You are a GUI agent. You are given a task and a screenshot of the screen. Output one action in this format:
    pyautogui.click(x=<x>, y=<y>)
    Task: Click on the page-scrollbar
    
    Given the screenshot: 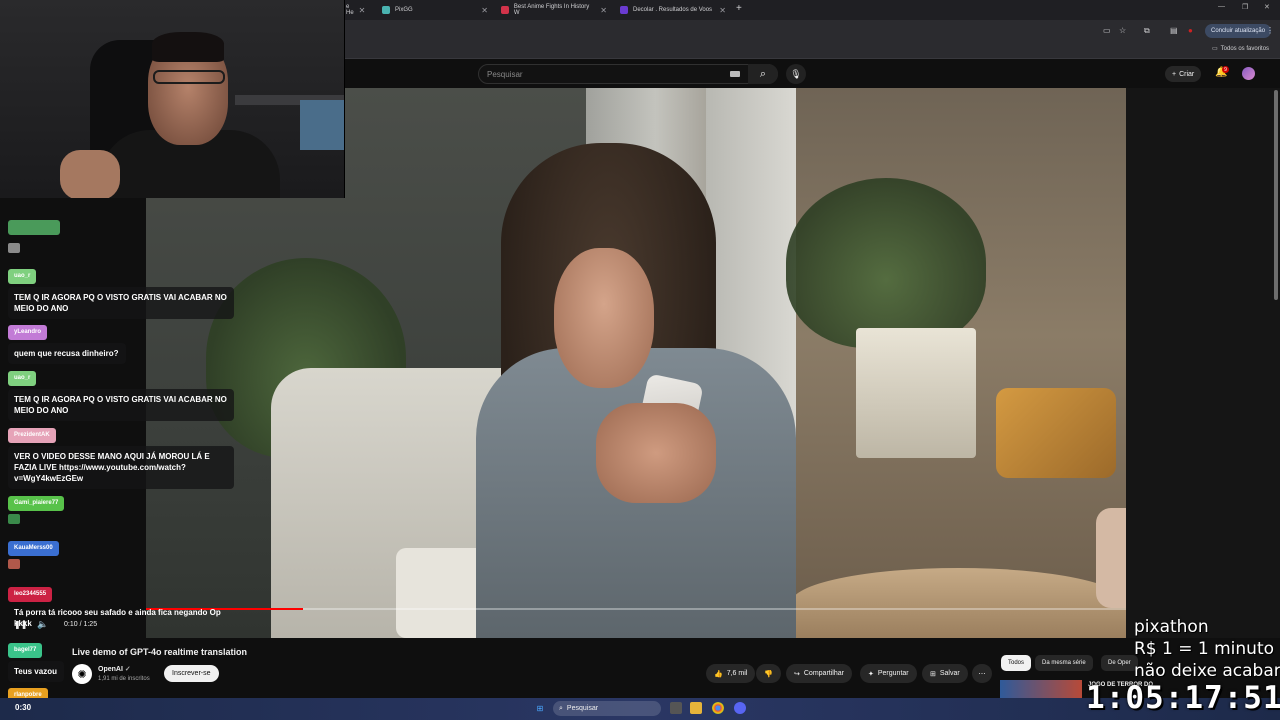 What is the action you would take?
    pyautogui.click(x=1276, y=195)
    